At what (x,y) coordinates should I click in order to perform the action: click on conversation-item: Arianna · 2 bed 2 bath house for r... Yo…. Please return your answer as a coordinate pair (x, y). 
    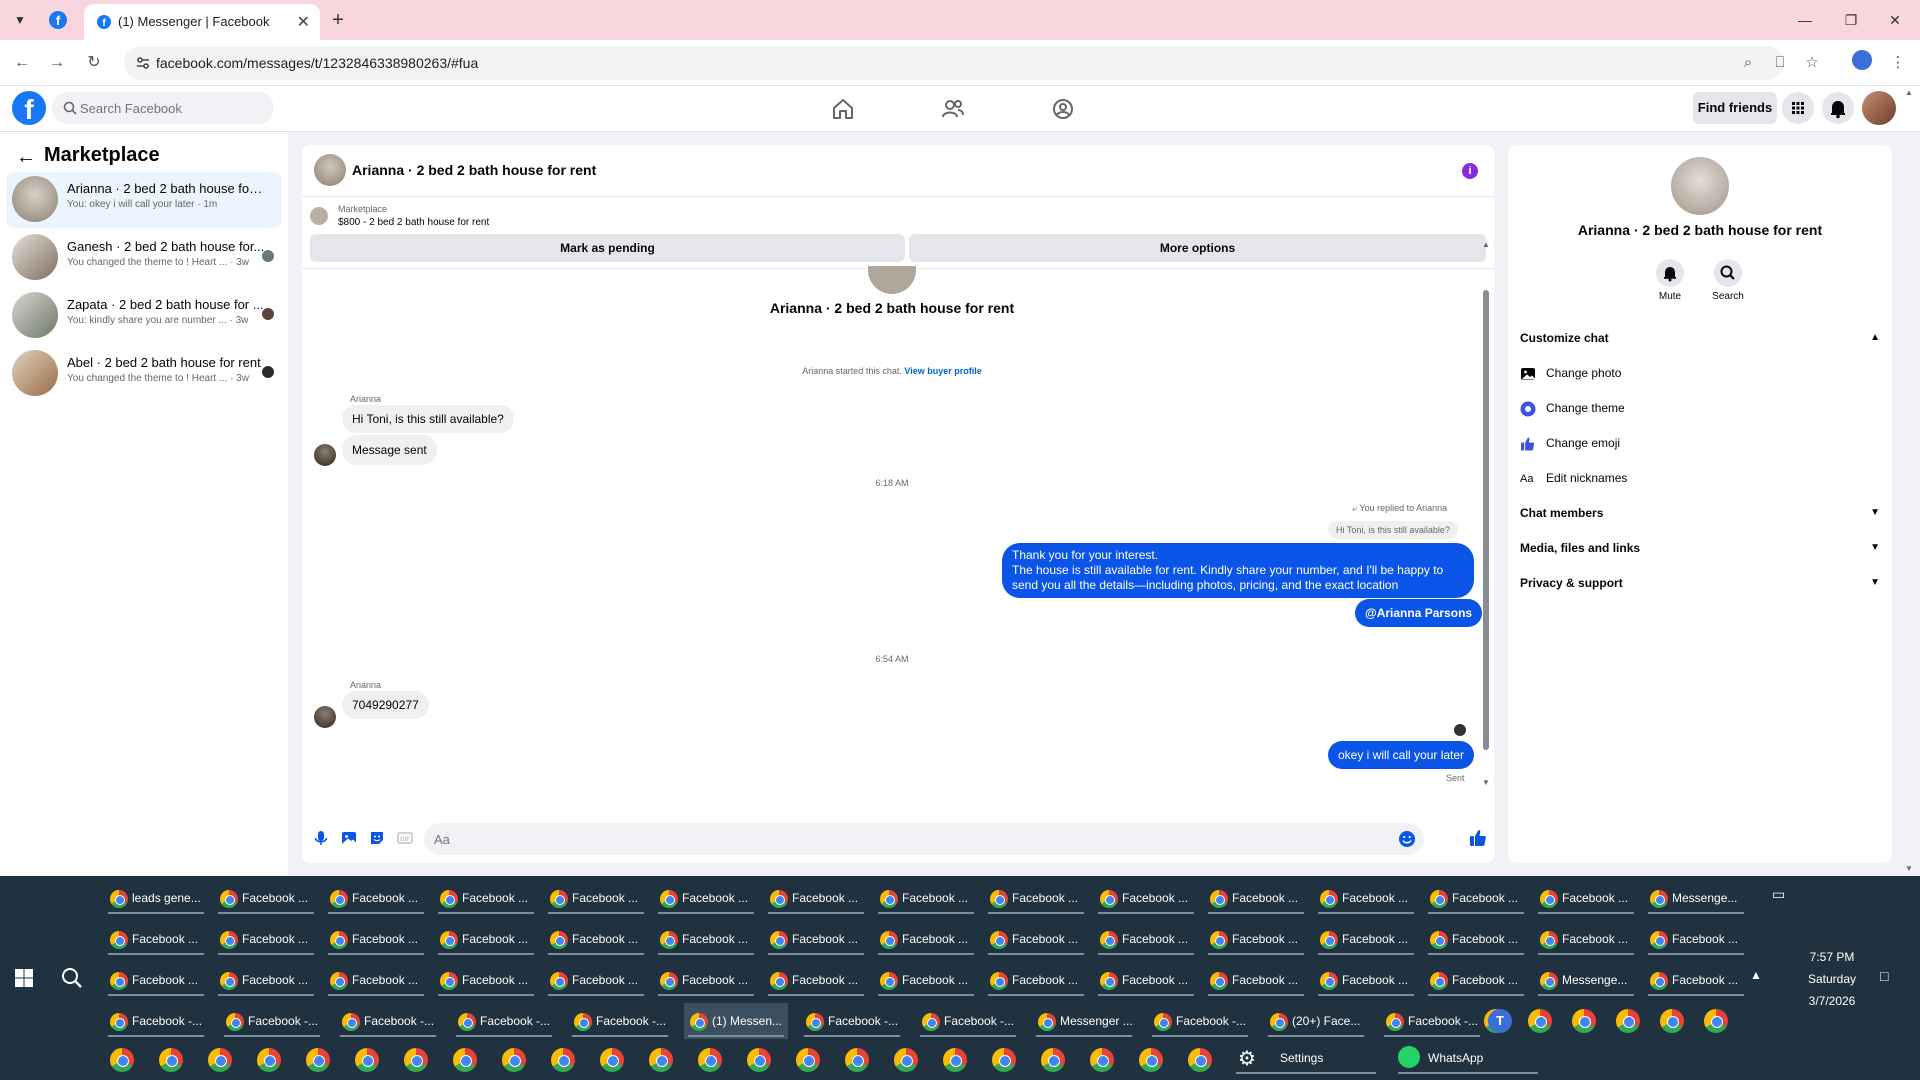
    Looking at the image, I should click on (144, 200).